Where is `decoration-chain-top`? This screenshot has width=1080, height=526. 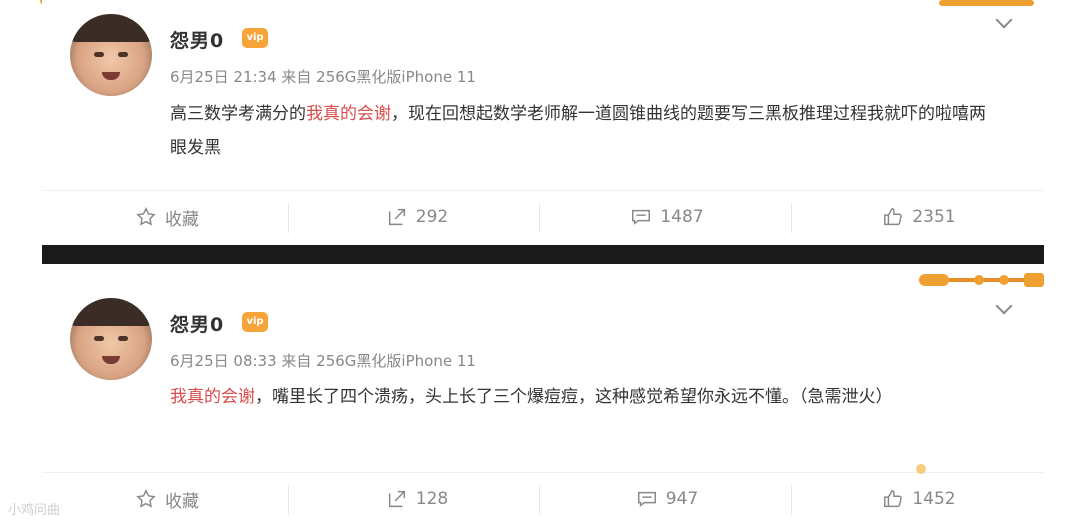 decoration-chain-top is located at coordinates (986, 3).